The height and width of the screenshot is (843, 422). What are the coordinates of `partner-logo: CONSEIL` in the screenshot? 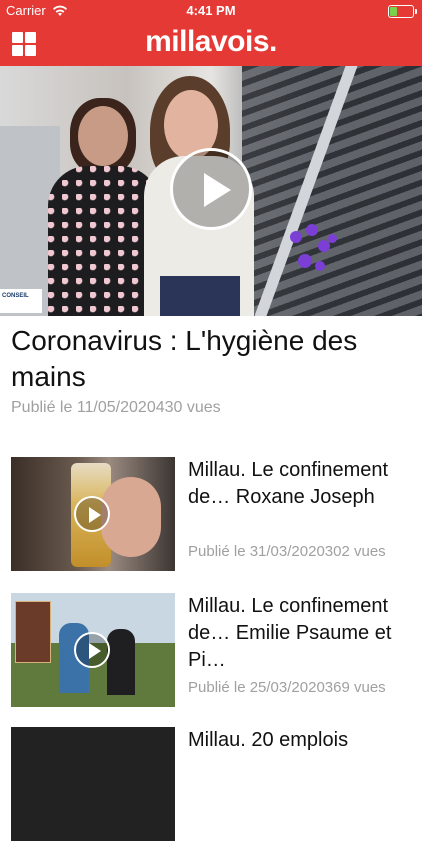 It's located at (21, 301).